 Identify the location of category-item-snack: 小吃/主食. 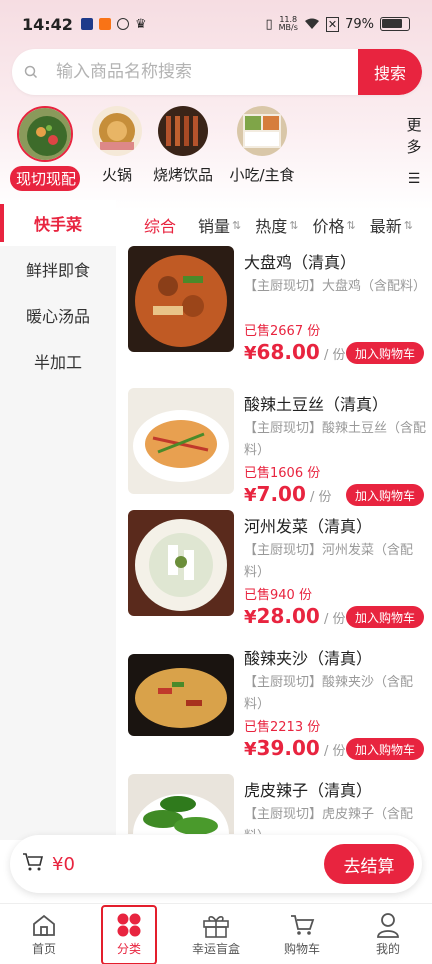
(262, 145).